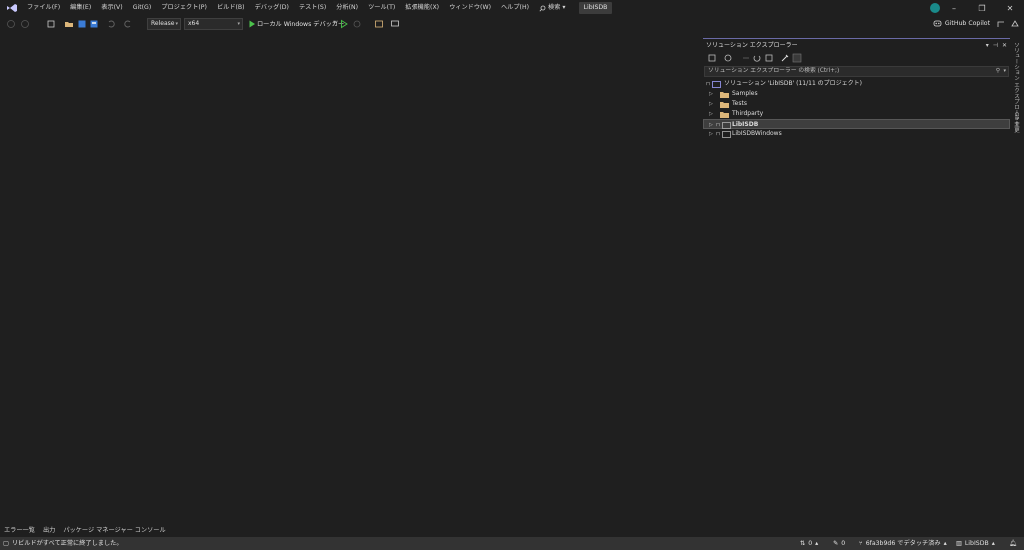 The image size is (1024, 550). What do you see at coordinates (422, 8) in the screenshot?
I see `menu-extensions: 拡張機能(X)` at bounding box center [422, 8].